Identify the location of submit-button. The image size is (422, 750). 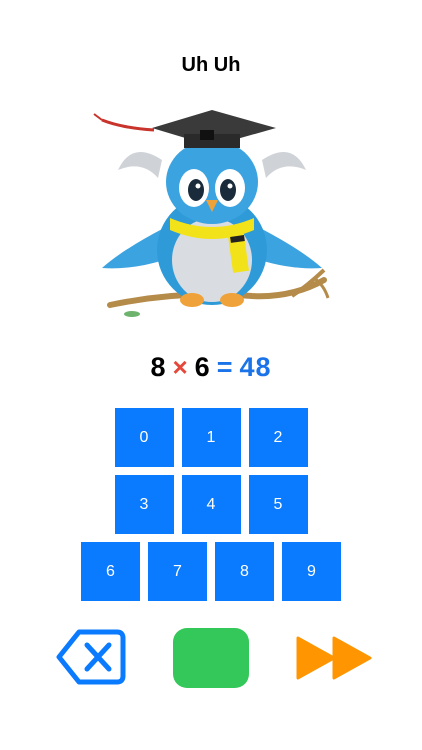
(211, 658).